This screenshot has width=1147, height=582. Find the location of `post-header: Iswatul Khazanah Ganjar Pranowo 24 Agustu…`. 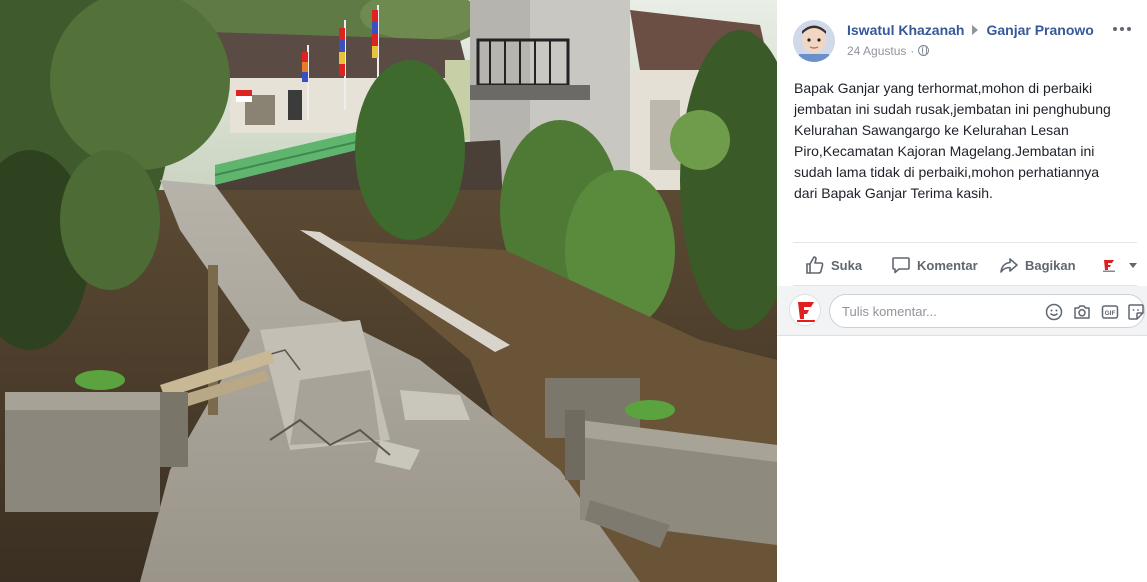

post-header: Iswatul Khazanah Ganjar Pranowo 24 Agustu… is located at coordinates (963, 40).